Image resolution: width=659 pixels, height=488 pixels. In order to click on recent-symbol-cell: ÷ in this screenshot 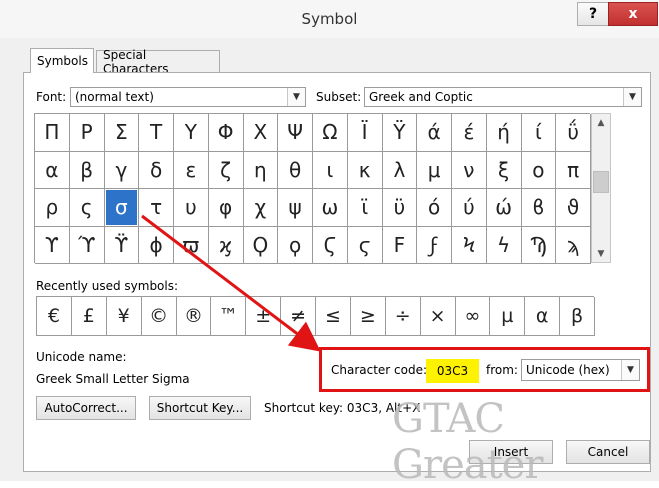, I will do `click(403, 316)`.